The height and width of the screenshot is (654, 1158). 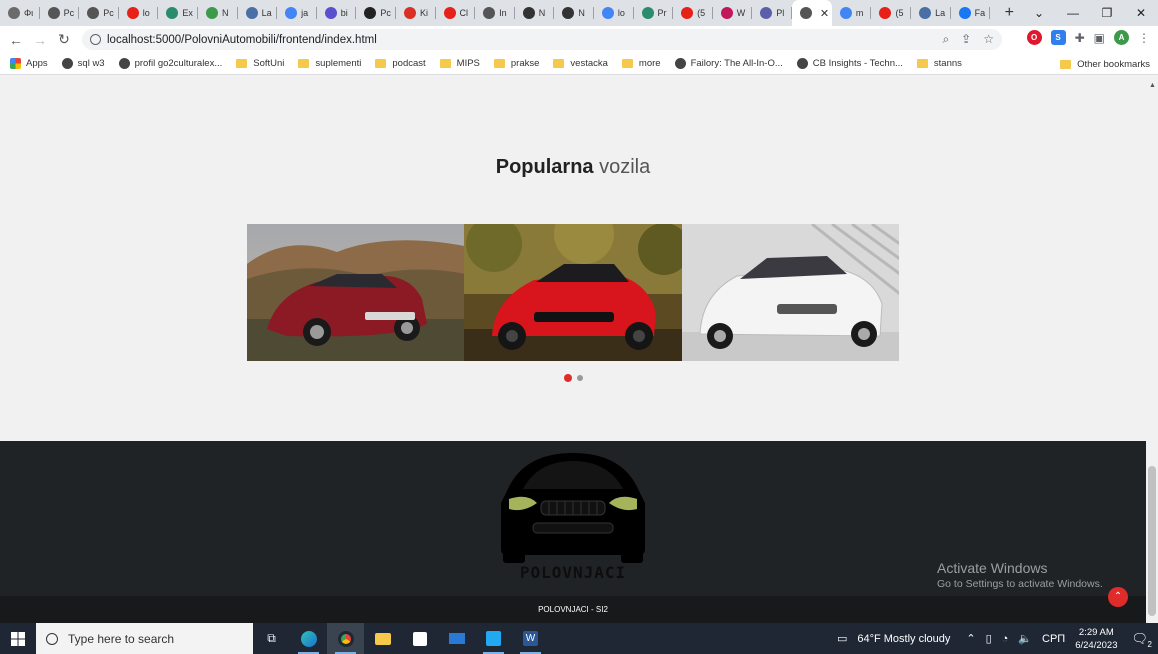 I want to click on tab-label: m, so click(x=859, y=13).